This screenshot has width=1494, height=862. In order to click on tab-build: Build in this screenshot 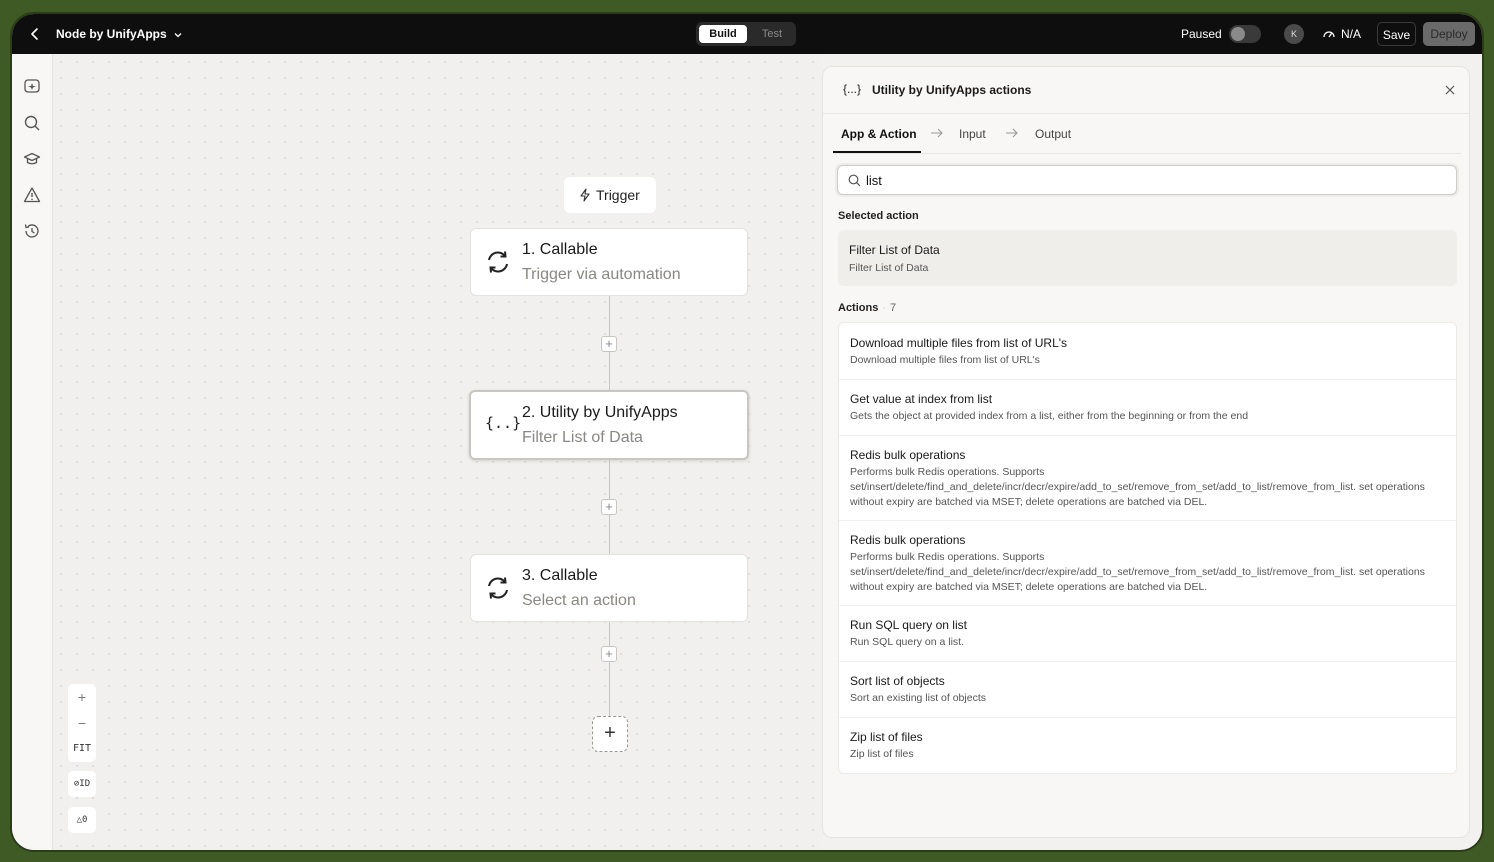, I will do `click(723, 34)`.